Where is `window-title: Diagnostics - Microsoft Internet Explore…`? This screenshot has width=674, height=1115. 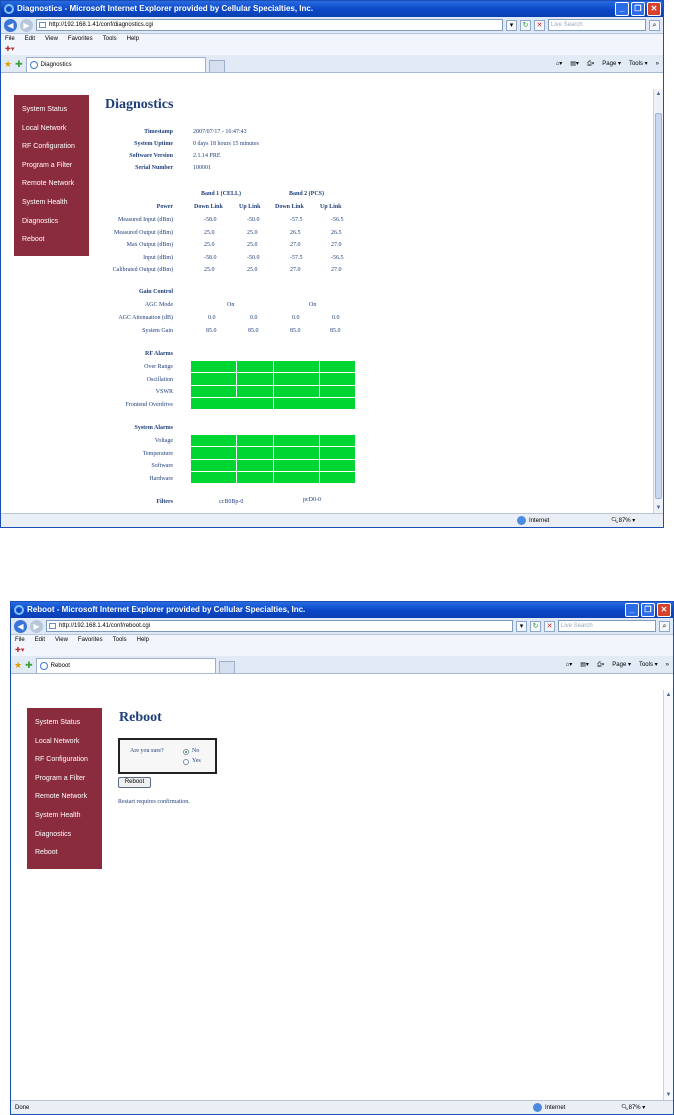 window-title: Diagnostics - Microsoft Internet Explore… is located at coordinates (165, 8).